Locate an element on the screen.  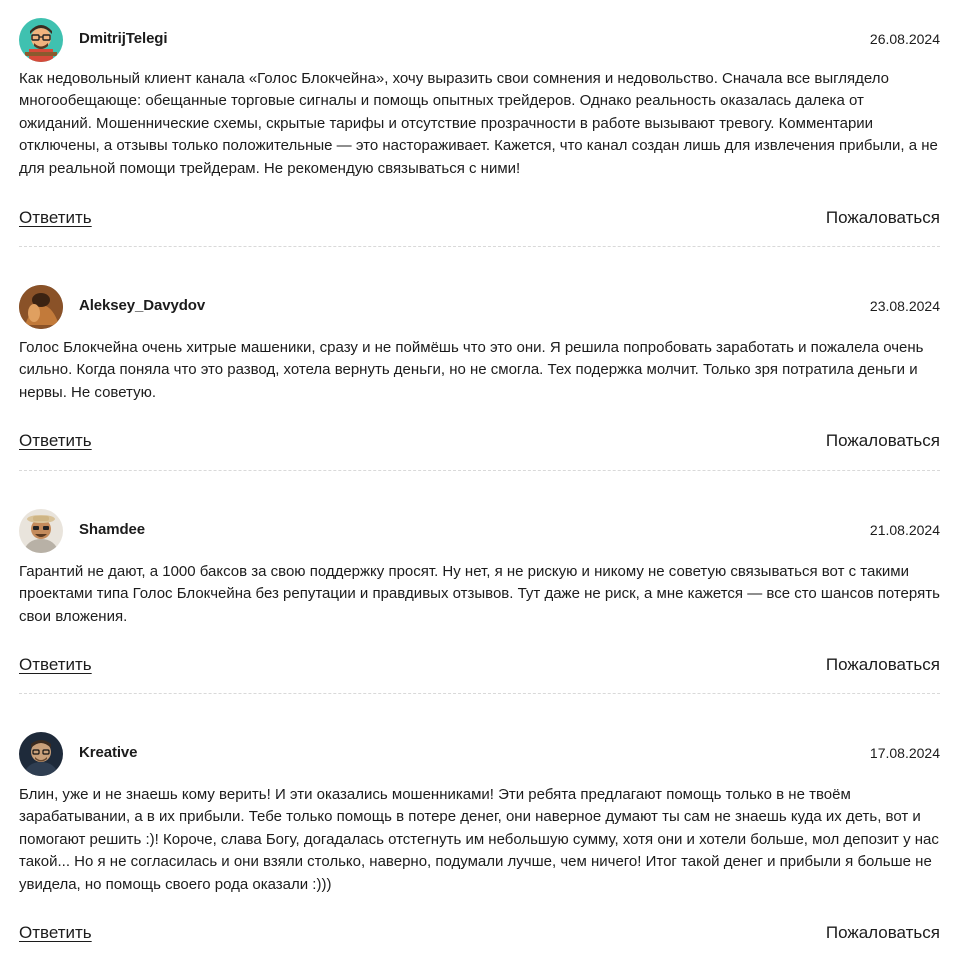
comment-header: Shamdee 21.08.2024 is located at coordinates (479, 531).